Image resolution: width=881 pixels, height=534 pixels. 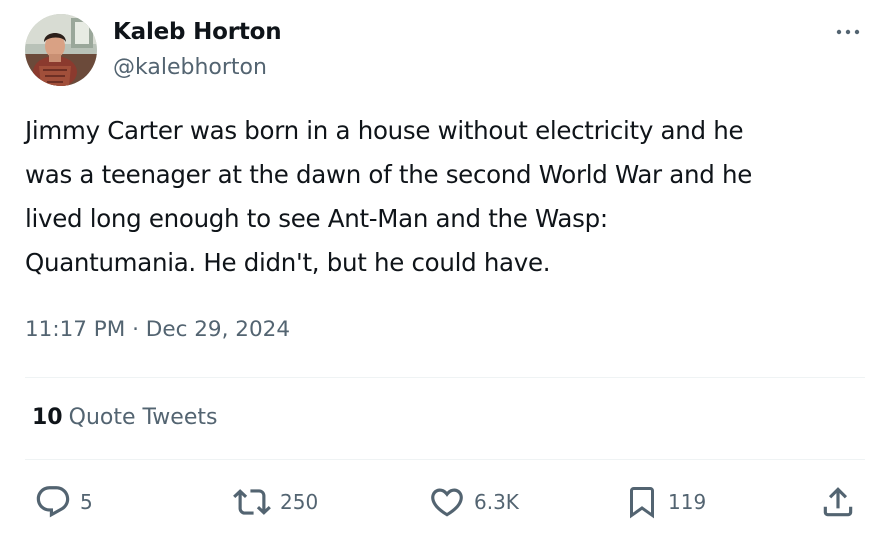 What do you see at coordinates (447, 502) in the screenshot?
I see `heart-icon` at bounding box center [447, 502].